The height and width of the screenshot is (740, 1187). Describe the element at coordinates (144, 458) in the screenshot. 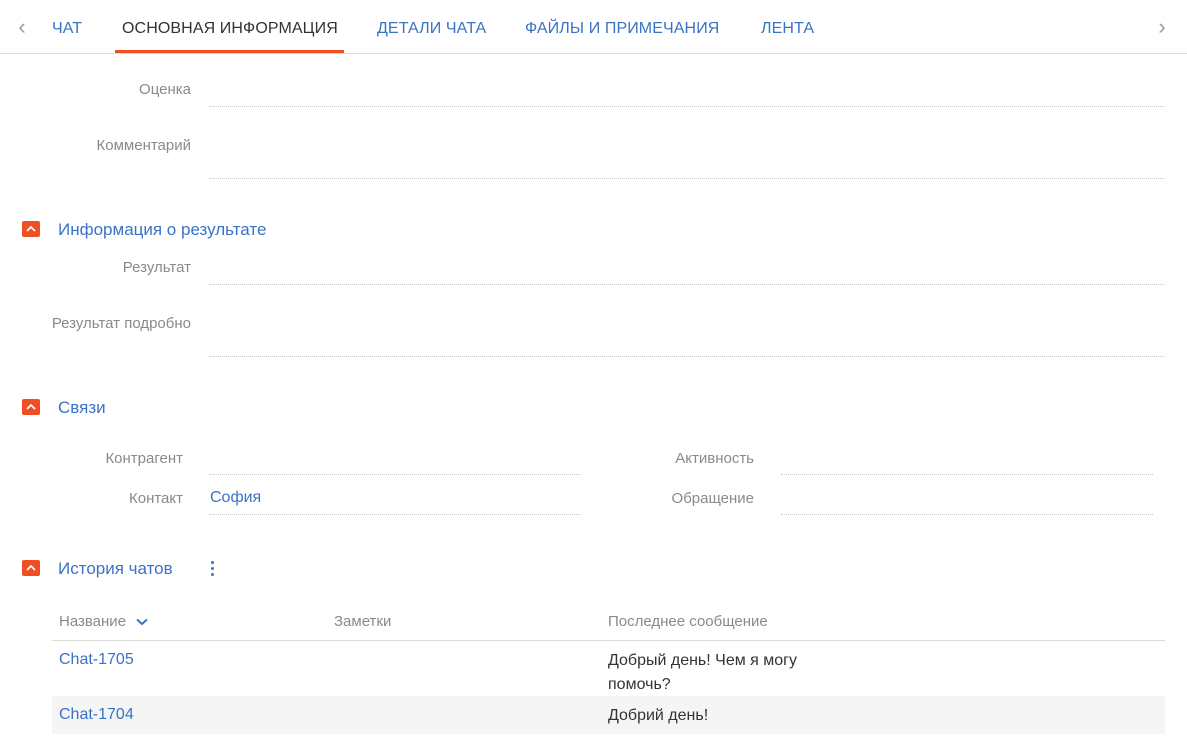

I see `account-label: Контрагент` at that location.